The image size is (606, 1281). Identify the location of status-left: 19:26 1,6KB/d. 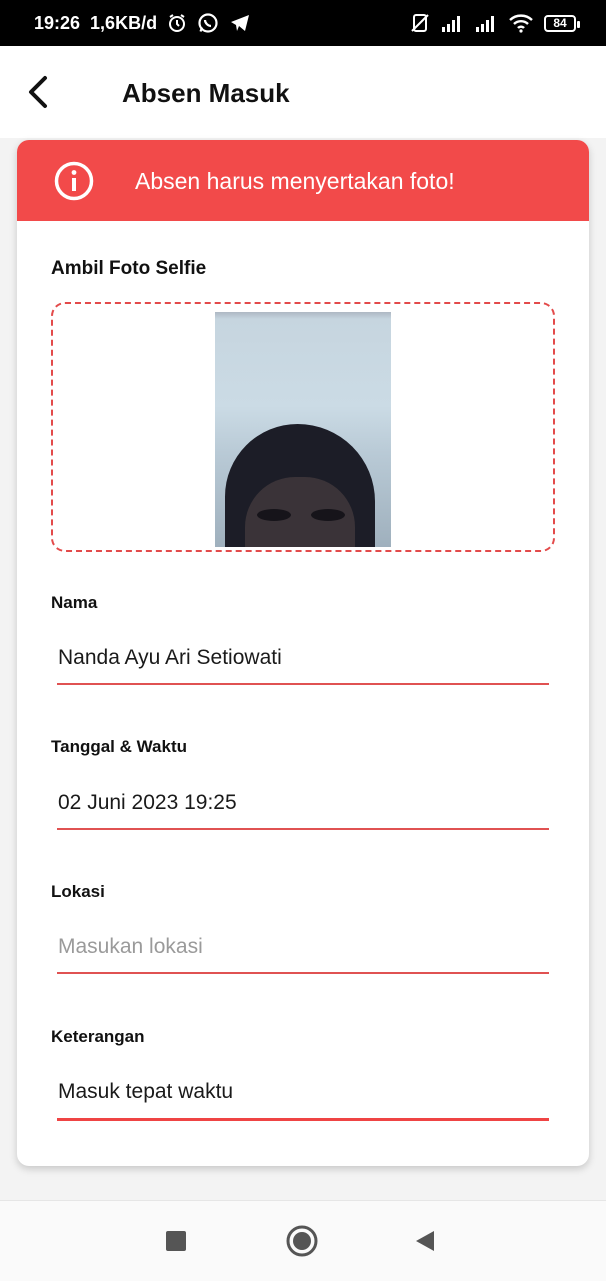
(142, 23).